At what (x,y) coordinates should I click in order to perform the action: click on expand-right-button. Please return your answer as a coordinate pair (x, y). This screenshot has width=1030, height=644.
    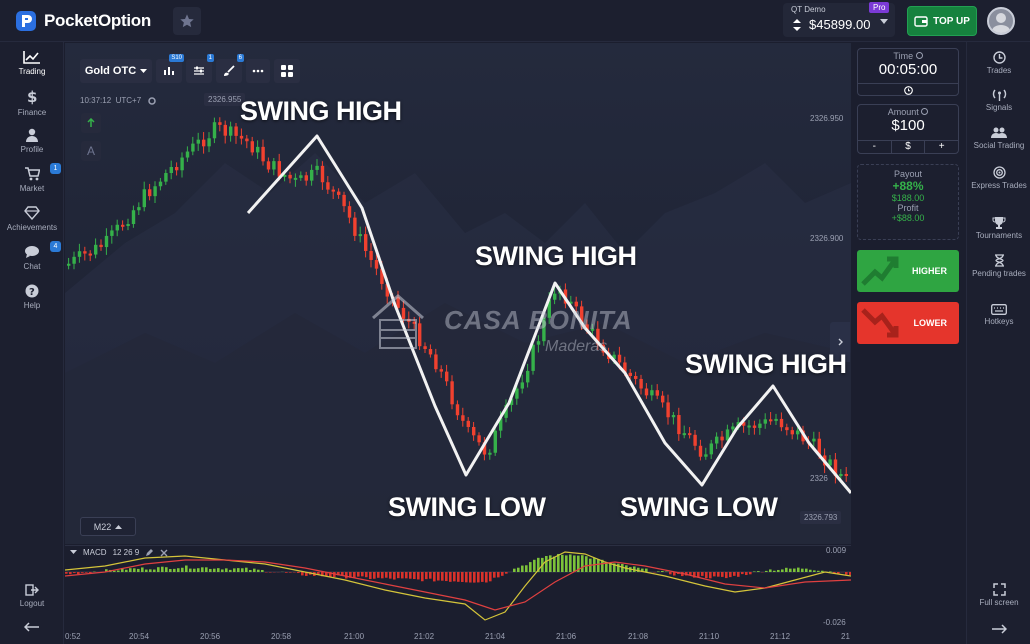
    Looking at the image, I should click on (998, 630).